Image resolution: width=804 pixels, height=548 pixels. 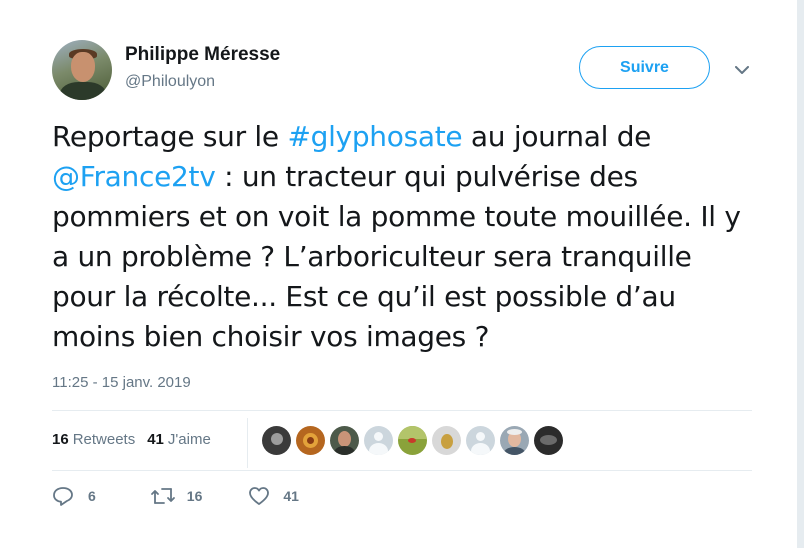 What do you see at coordinates (121, 382) in the screenshot?
I see `tweet-timestamp: 11:25 - 15 janv. 2019` at bounding box center [121, 382].